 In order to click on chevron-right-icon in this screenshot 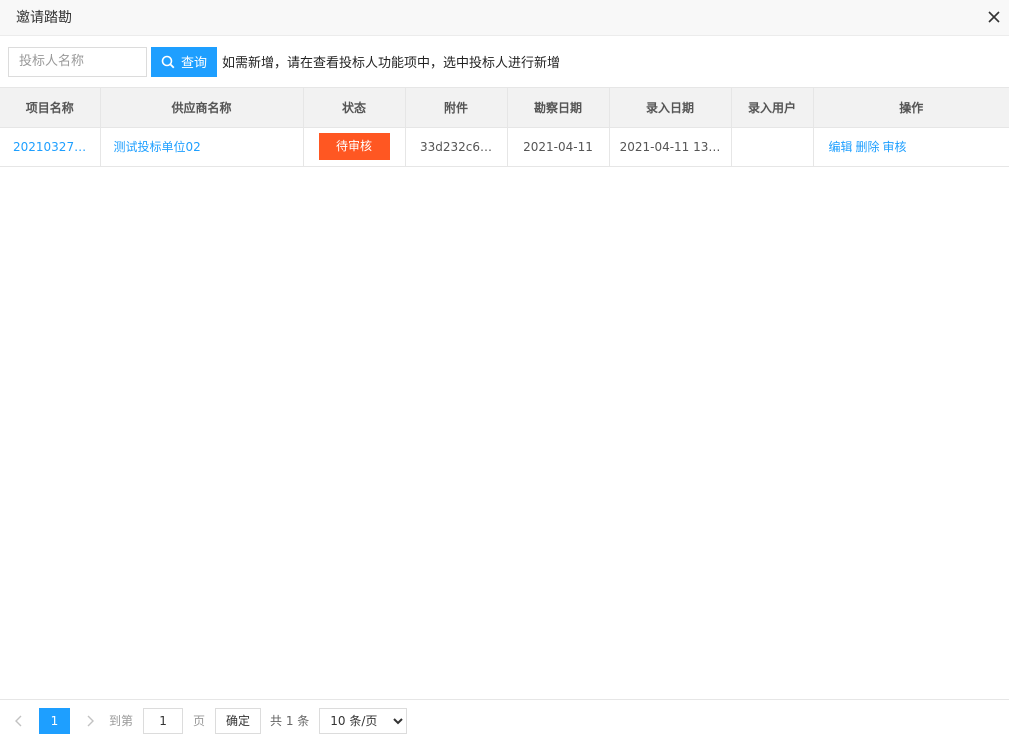, I will do `click(90, 721)`.